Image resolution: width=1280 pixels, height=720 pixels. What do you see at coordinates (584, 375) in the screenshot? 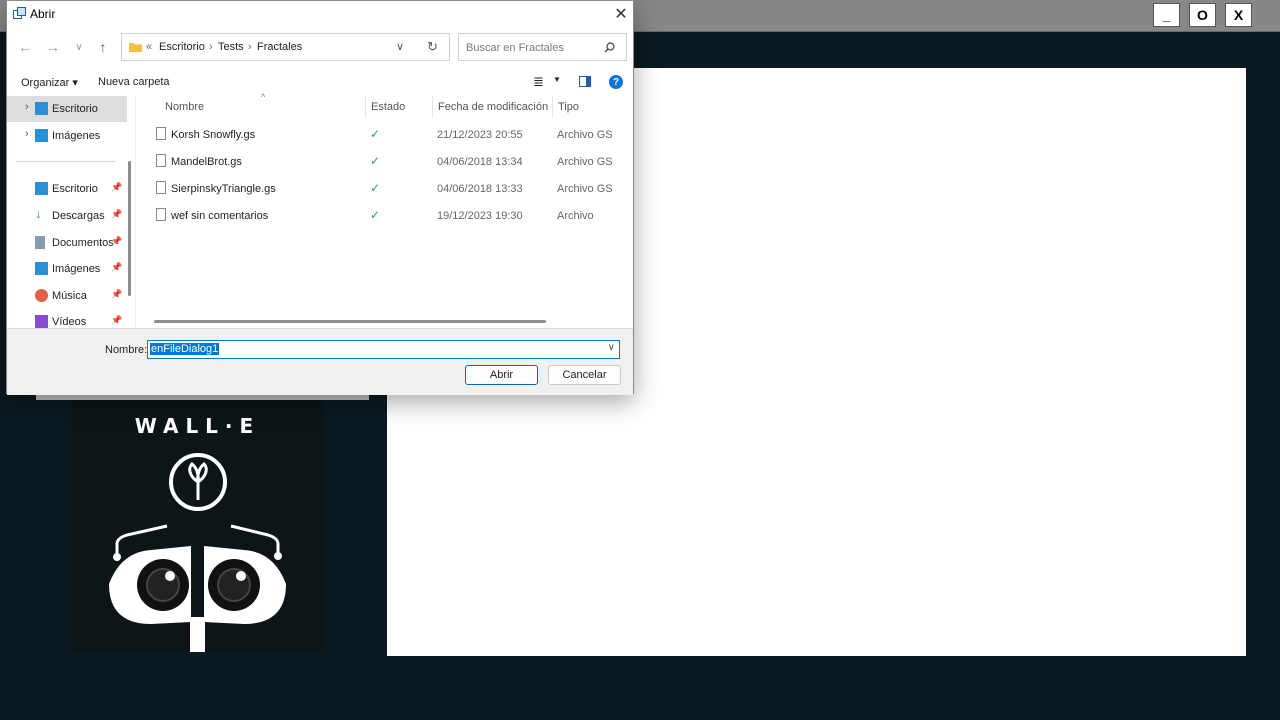
I see `cancel-button: Cancelar` at bounding box center [584, 375].